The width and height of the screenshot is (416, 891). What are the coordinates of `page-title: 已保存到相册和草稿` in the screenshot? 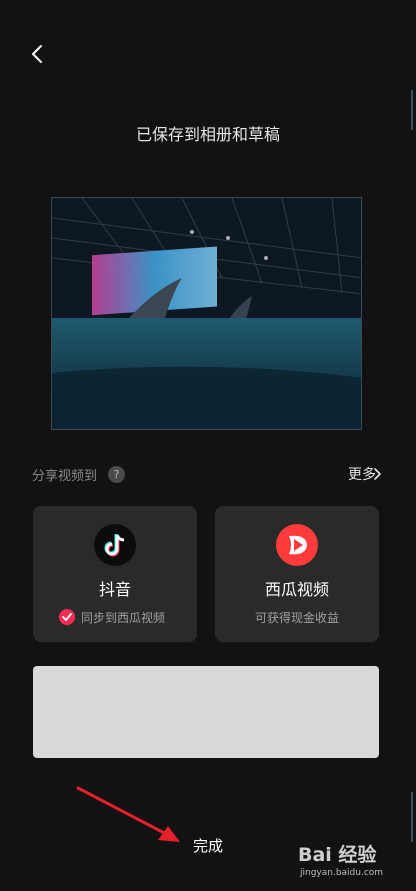 It's located at (207, 134).